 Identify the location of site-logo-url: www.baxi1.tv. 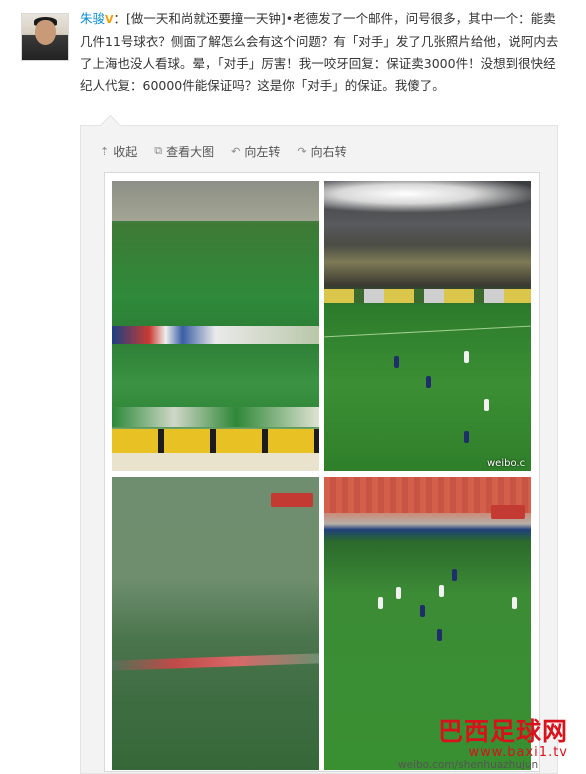
(518, 752).